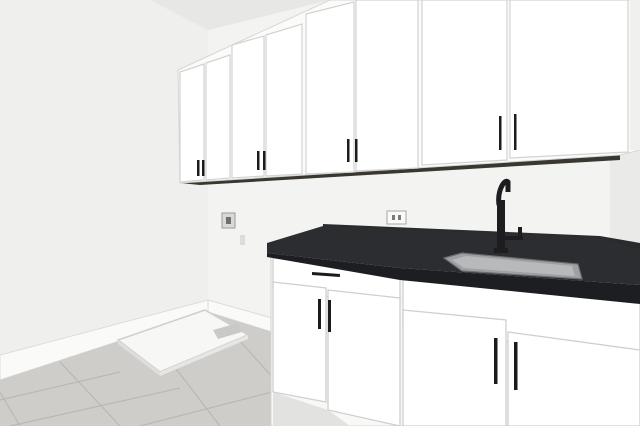 Image resolution: width=640 pixels, height=426 pixels. What do you see at coordinates (635, 75) in the screenshot?
I see `right-wall-edge` at bounding box center [635, 75].